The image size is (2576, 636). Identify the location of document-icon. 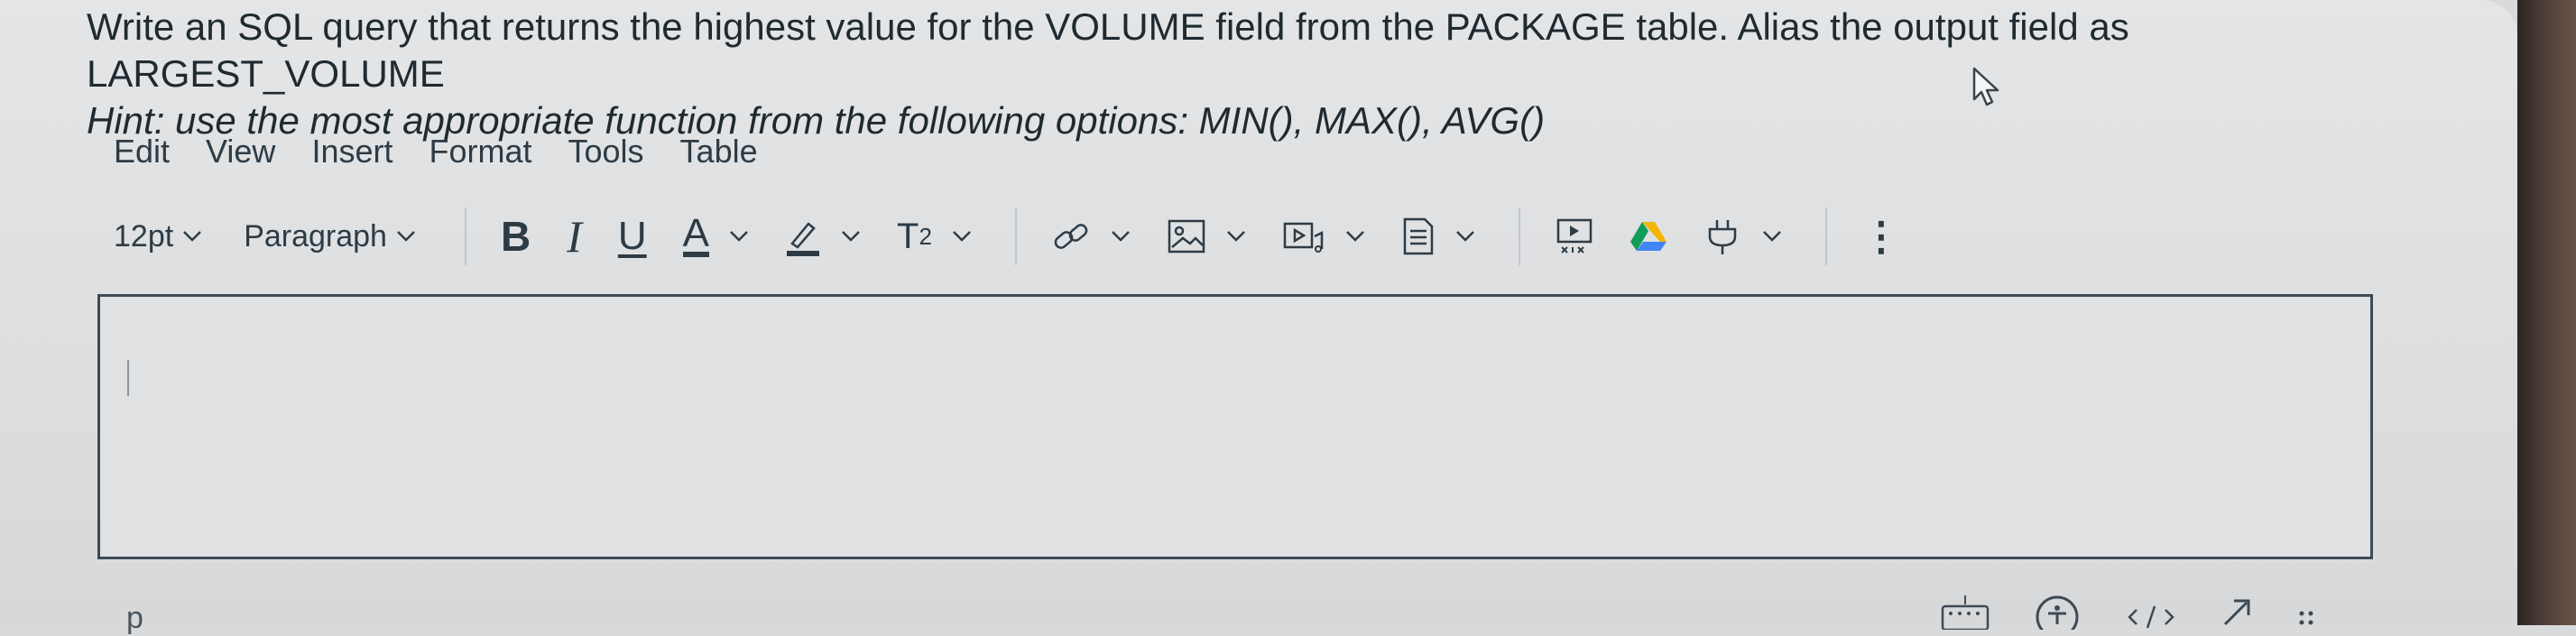
(1418, 236).